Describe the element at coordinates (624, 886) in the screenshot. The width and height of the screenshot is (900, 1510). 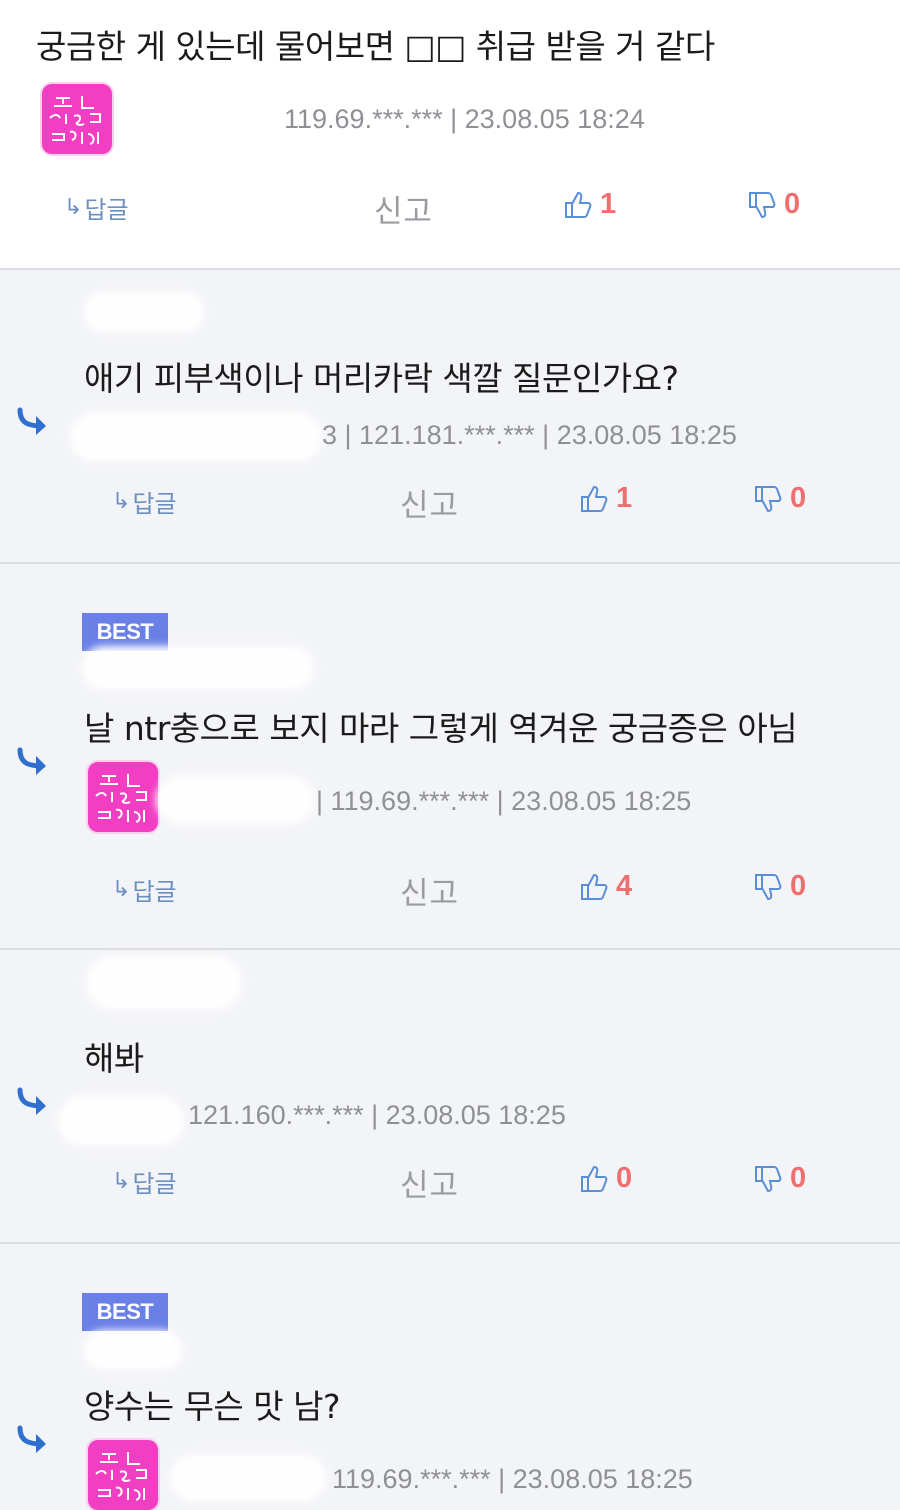
I see `like-count: 4` at that location.